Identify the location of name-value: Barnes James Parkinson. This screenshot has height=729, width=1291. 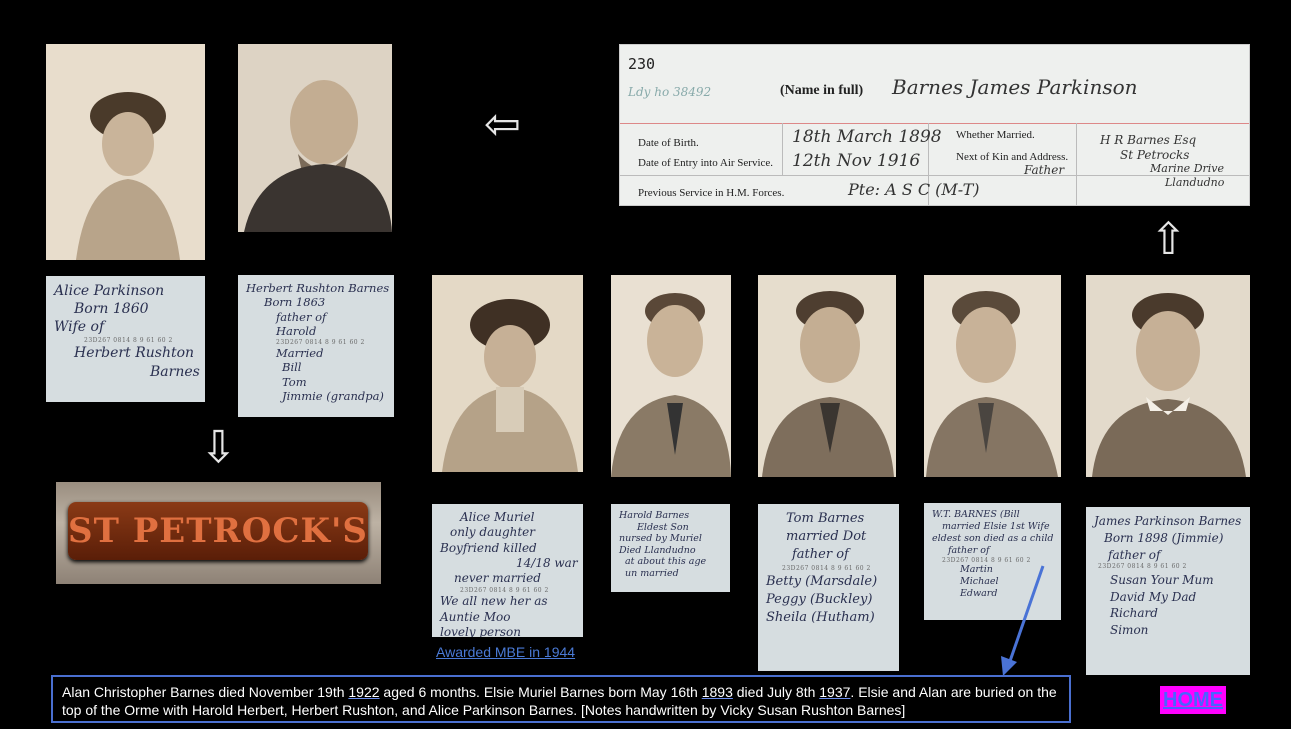
(1015, 87).